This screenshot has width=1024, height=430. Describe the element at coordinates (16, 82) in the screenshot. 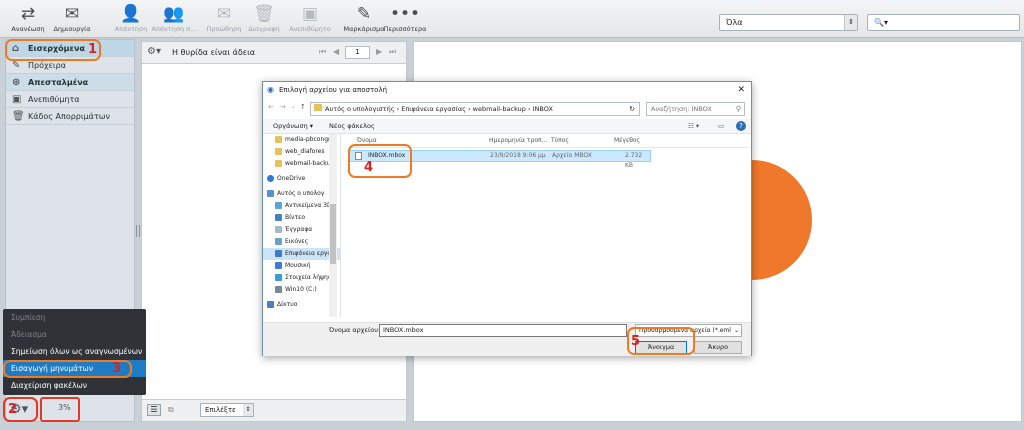

I see `sent-icon: ⊛` at that location.